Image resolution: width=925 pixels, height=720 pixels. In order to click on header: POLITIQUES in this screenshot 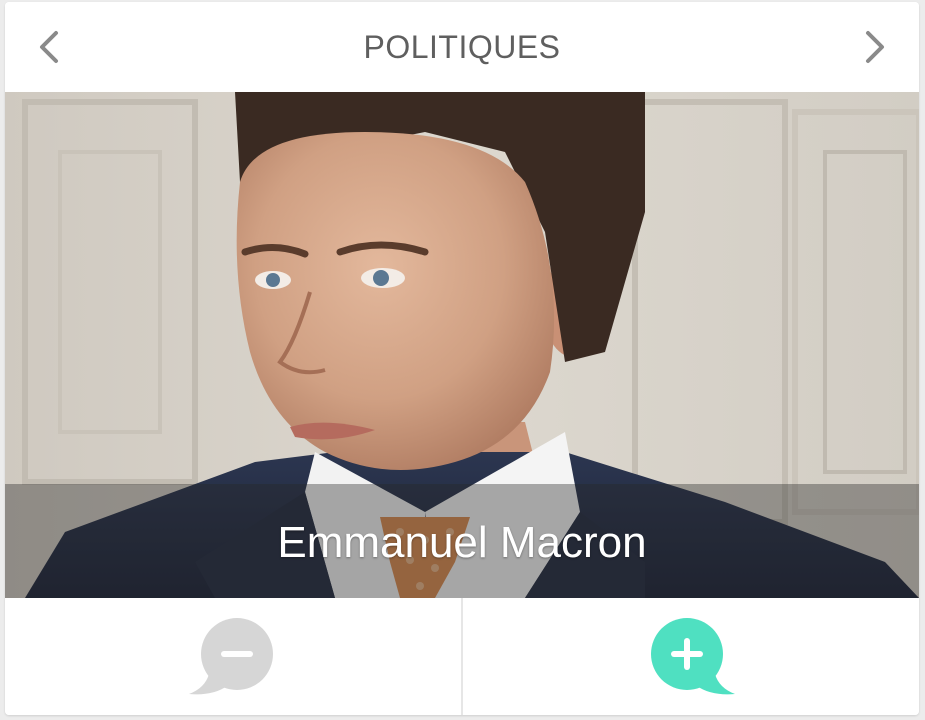, I will do `click(462, 47)`.